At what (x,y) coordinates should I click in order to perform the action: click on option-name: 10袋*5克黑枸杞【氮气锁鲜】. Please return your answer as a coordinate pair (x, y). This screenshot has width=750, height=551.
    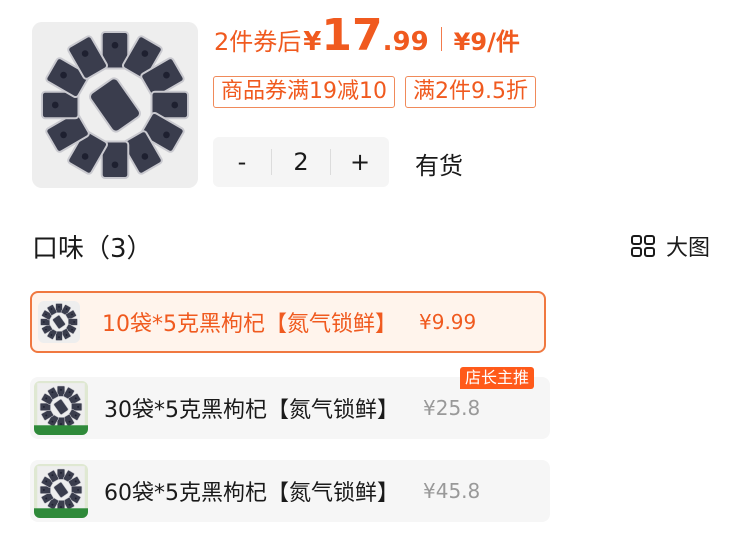
    Looking at the image, I should click on (249, 324).